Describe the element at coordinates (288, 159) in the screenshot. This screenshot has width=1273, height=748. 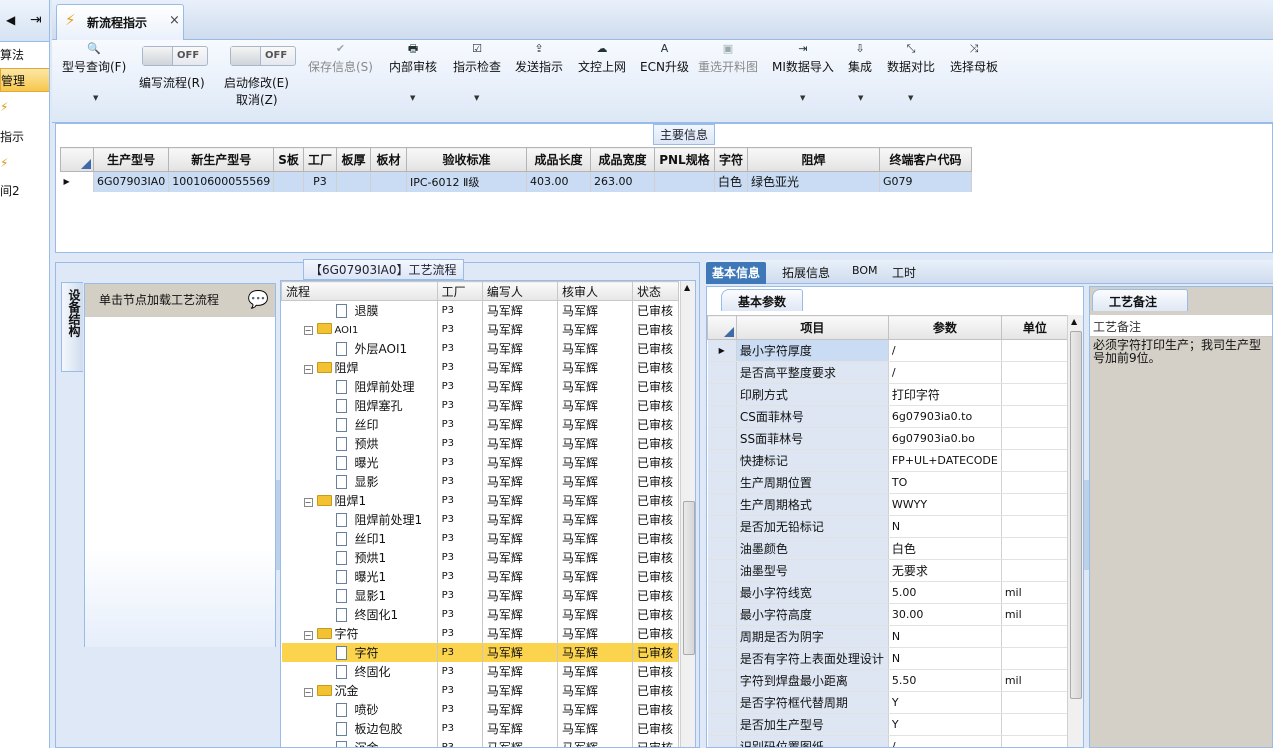
I see `column-header: S板` at that location.